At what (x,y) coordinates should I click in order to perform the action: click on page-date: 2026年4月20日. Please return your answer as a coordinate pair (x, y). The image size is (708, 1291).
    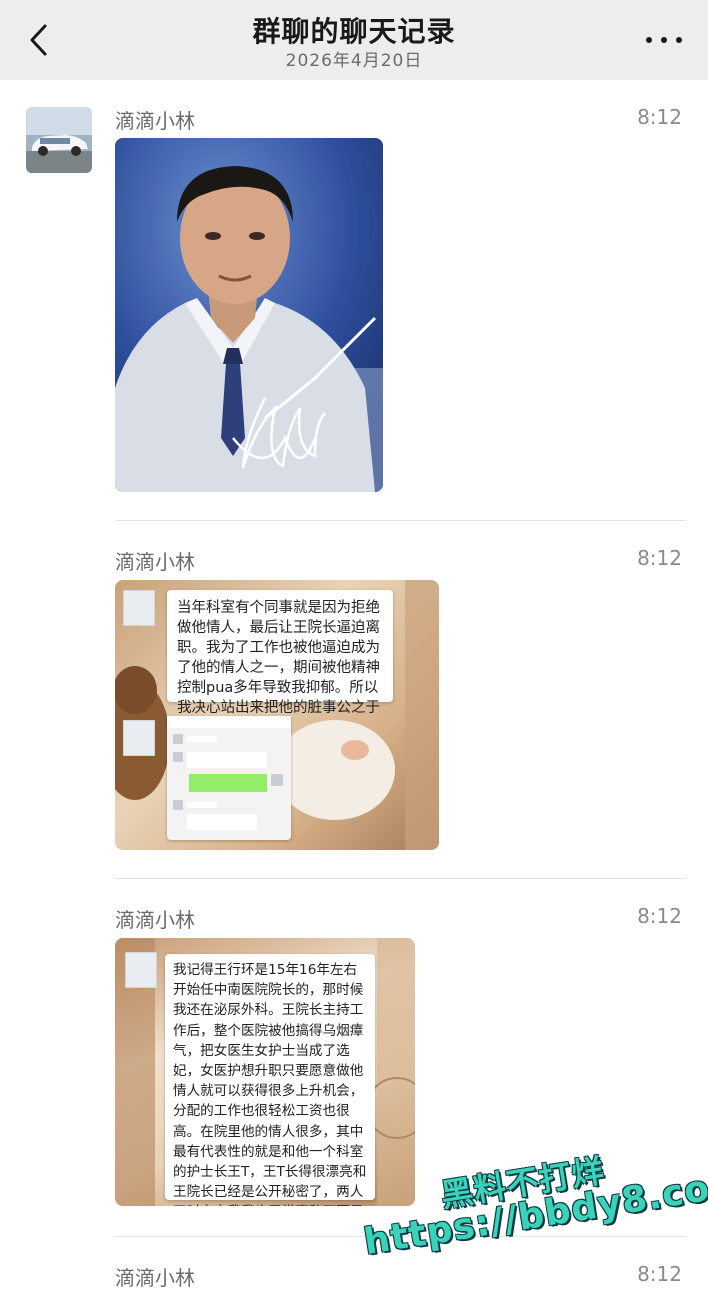
    Looking at the image, I should click on (354, 61).